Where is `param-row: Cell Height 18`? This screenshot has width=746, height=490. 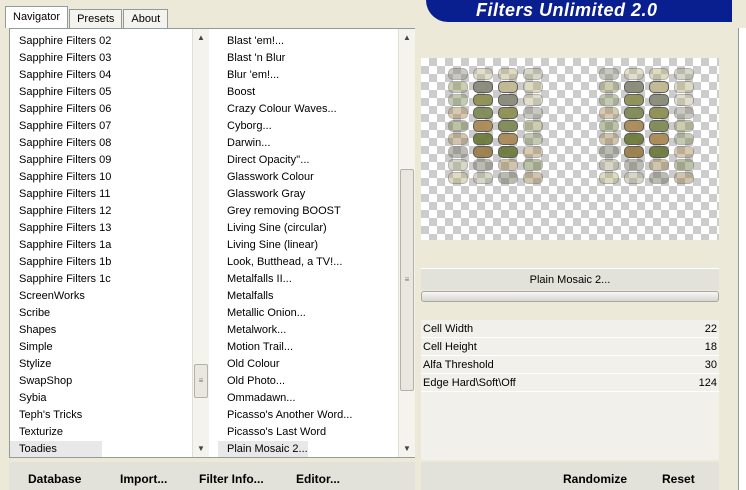
param-row: Cell Height 18 is located at coordinates (570, 347).